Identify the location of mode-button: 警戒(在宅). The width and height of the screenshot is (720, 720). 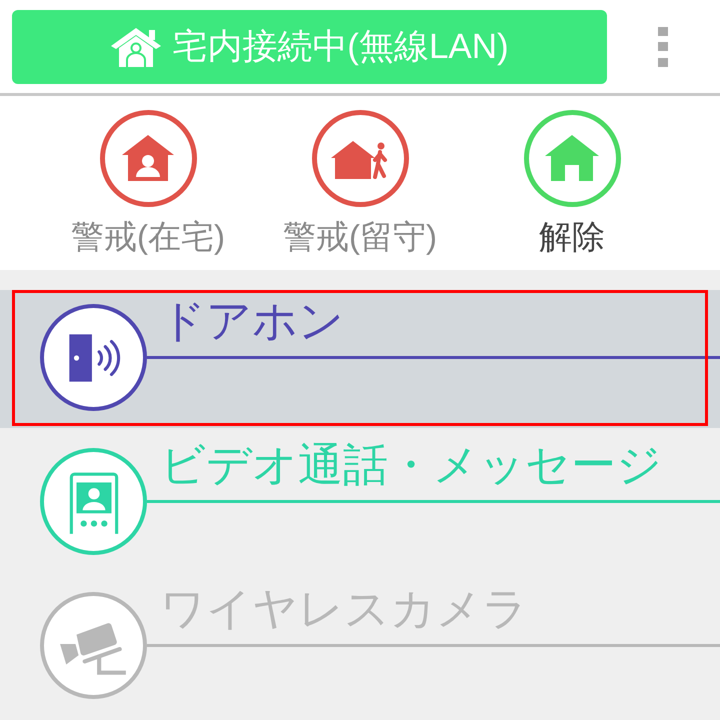
(148, 185).